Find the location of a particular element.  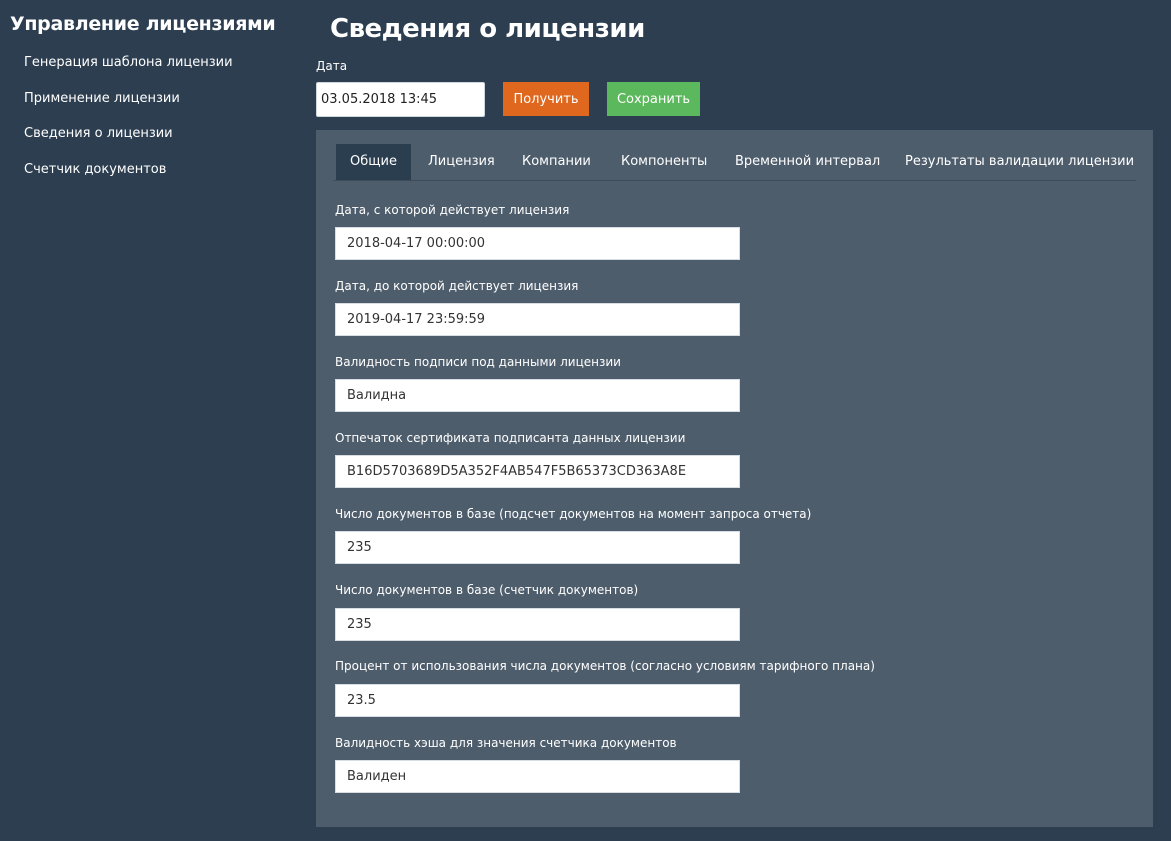

field-doc-usage-percent is located at coordinates (537, 700).